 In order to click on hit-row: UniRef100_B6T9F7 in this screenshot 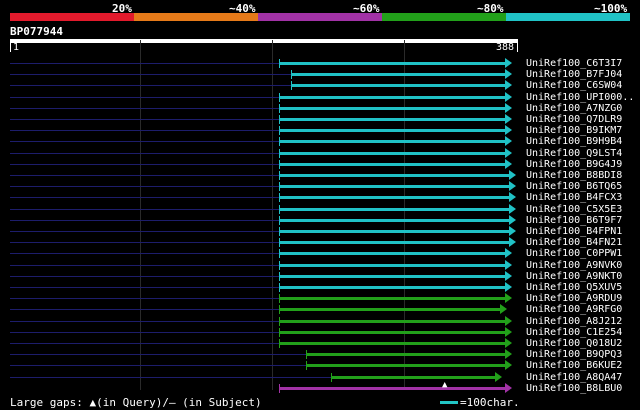, I will do `click(320, 220)`.